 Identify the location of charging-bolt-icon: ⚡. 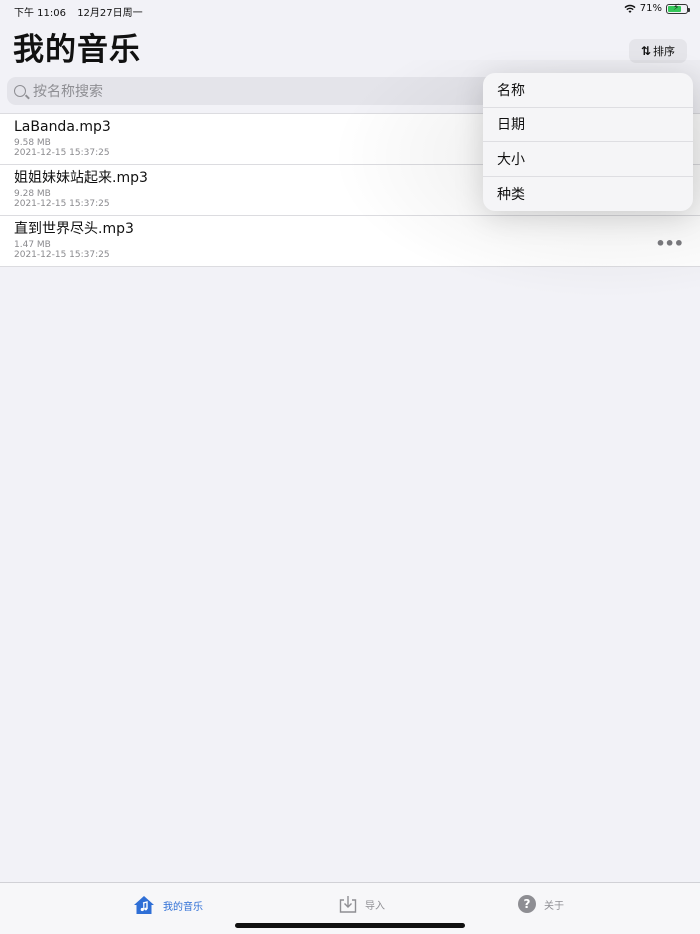
(676, 7).